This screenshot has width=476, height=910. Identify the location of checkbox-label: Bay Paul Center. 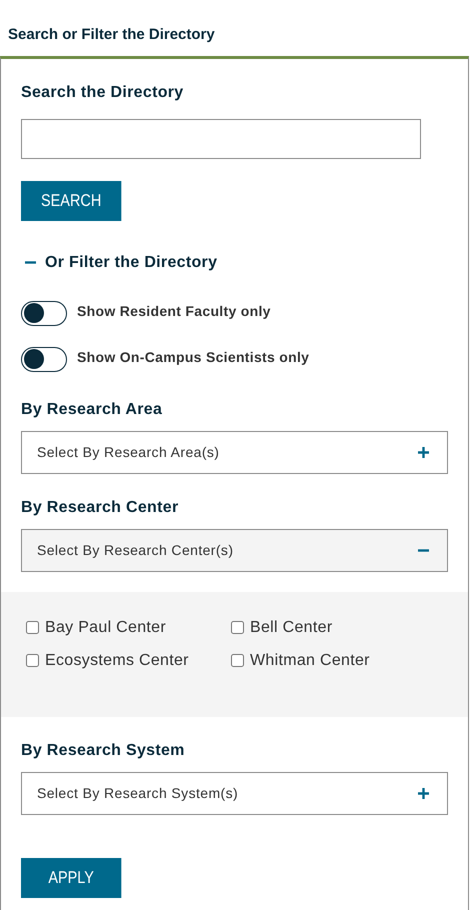
(105, 628).